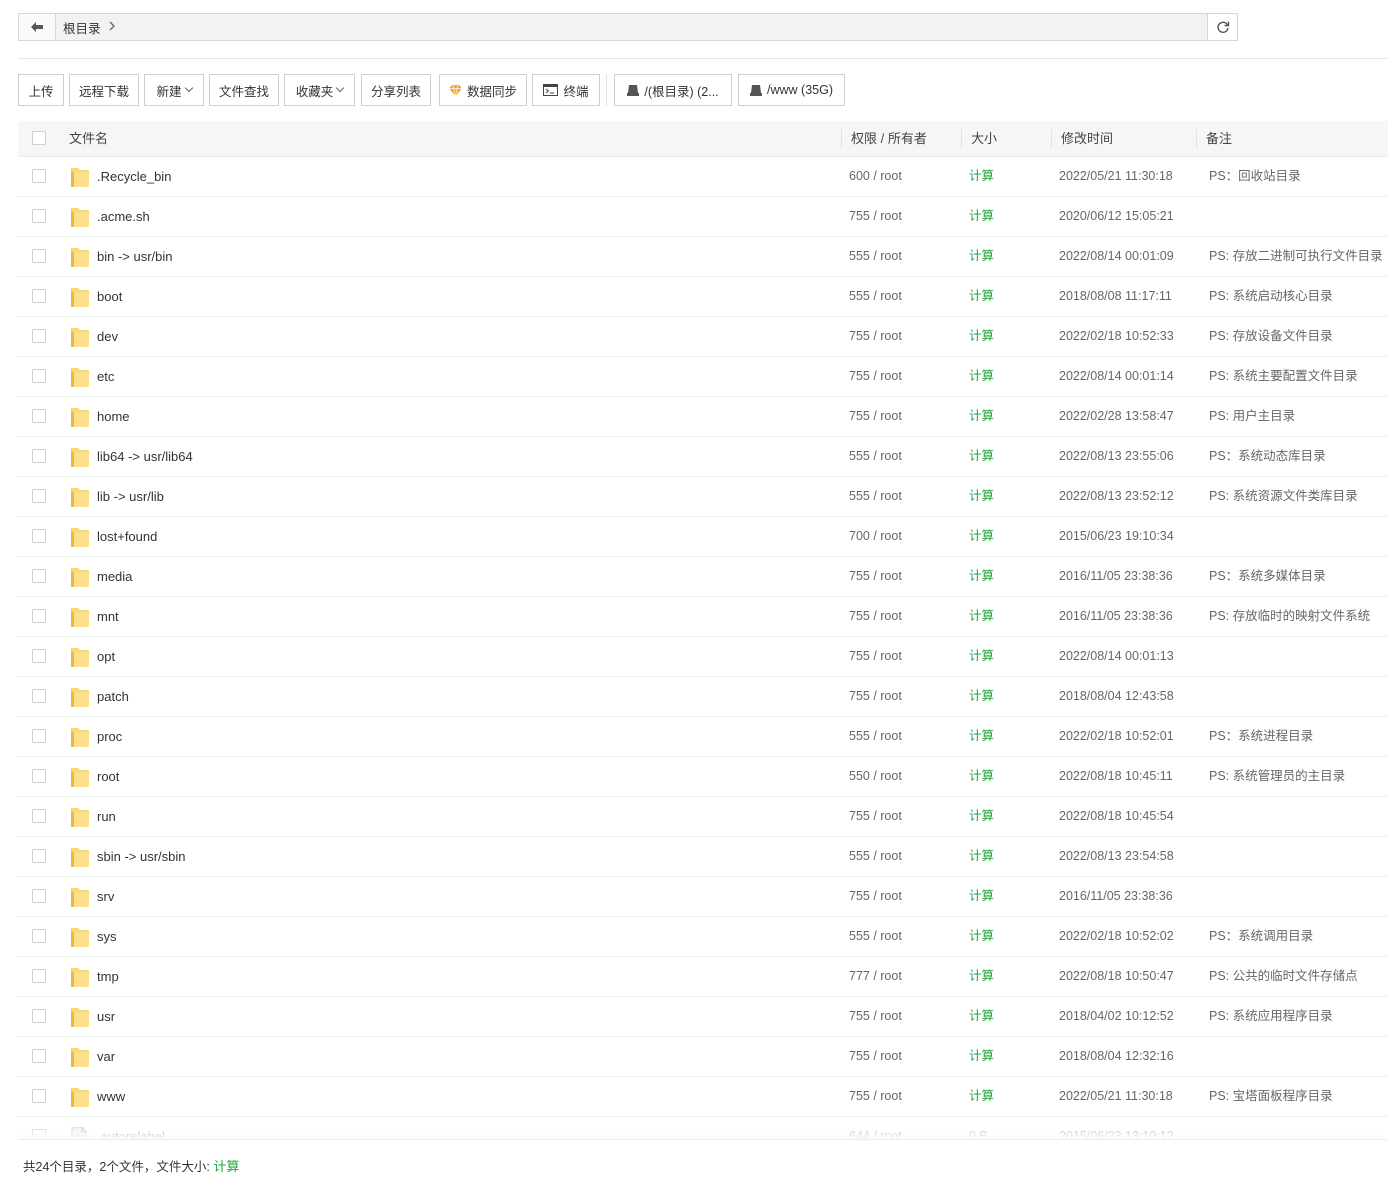  Describe the element at coordinates (106, 1016) in the screenshot. I see `file-name-link: usr` at that location.